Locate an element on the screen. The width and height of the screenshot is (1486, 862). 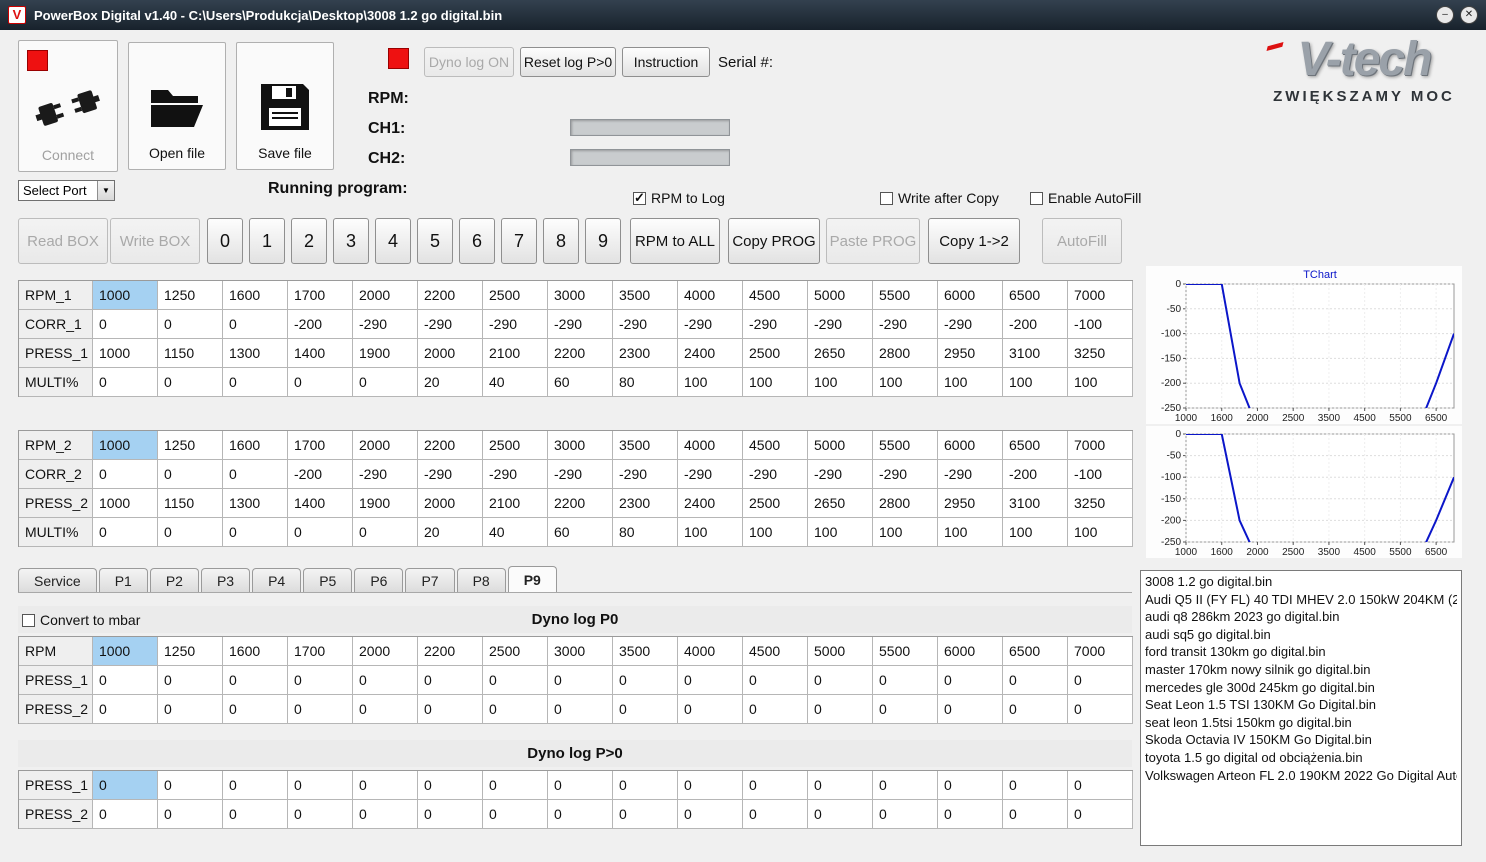
digit-button-8: 8 is located at coordinates (561, 241).